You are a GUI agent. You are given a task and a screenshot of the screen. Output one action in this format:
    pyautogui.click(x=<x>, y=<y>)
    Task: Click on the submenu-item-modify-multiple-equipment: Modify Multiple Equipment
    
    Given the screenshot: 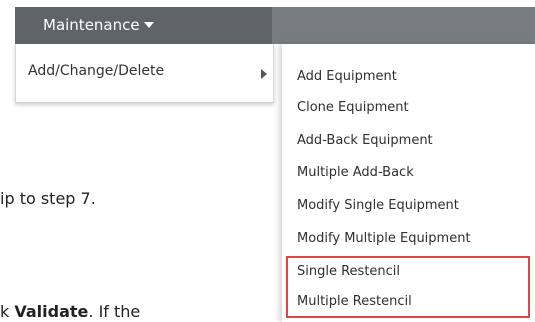 What is the action you would take?
    pyautogui.click(x=384, y=239)
    